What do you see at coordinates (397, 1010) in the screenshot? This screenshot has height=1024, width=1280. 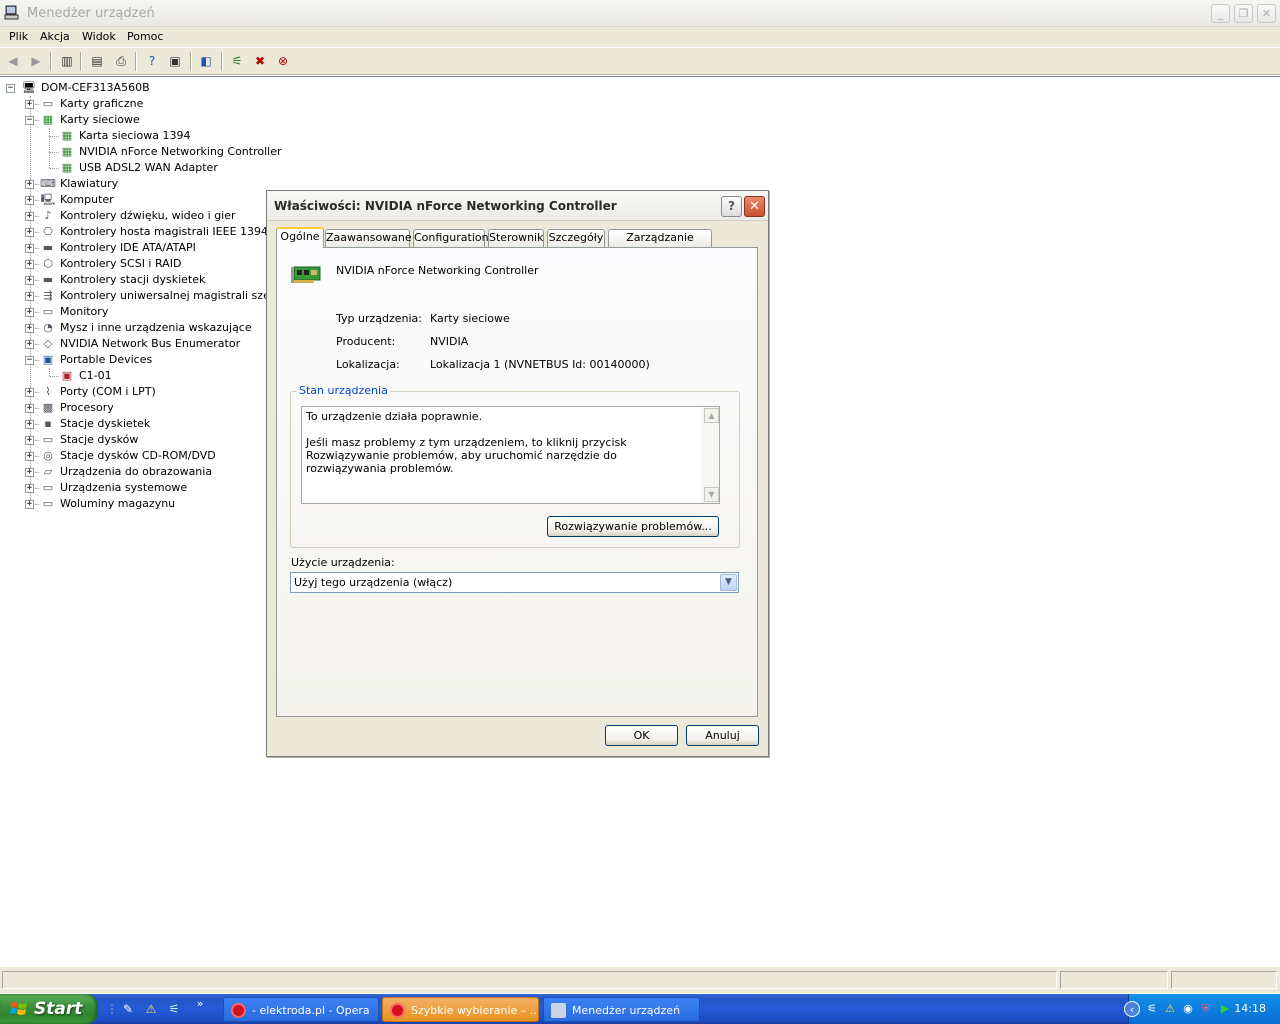 I see `opera-icon` at bounding box center [397, 1010].